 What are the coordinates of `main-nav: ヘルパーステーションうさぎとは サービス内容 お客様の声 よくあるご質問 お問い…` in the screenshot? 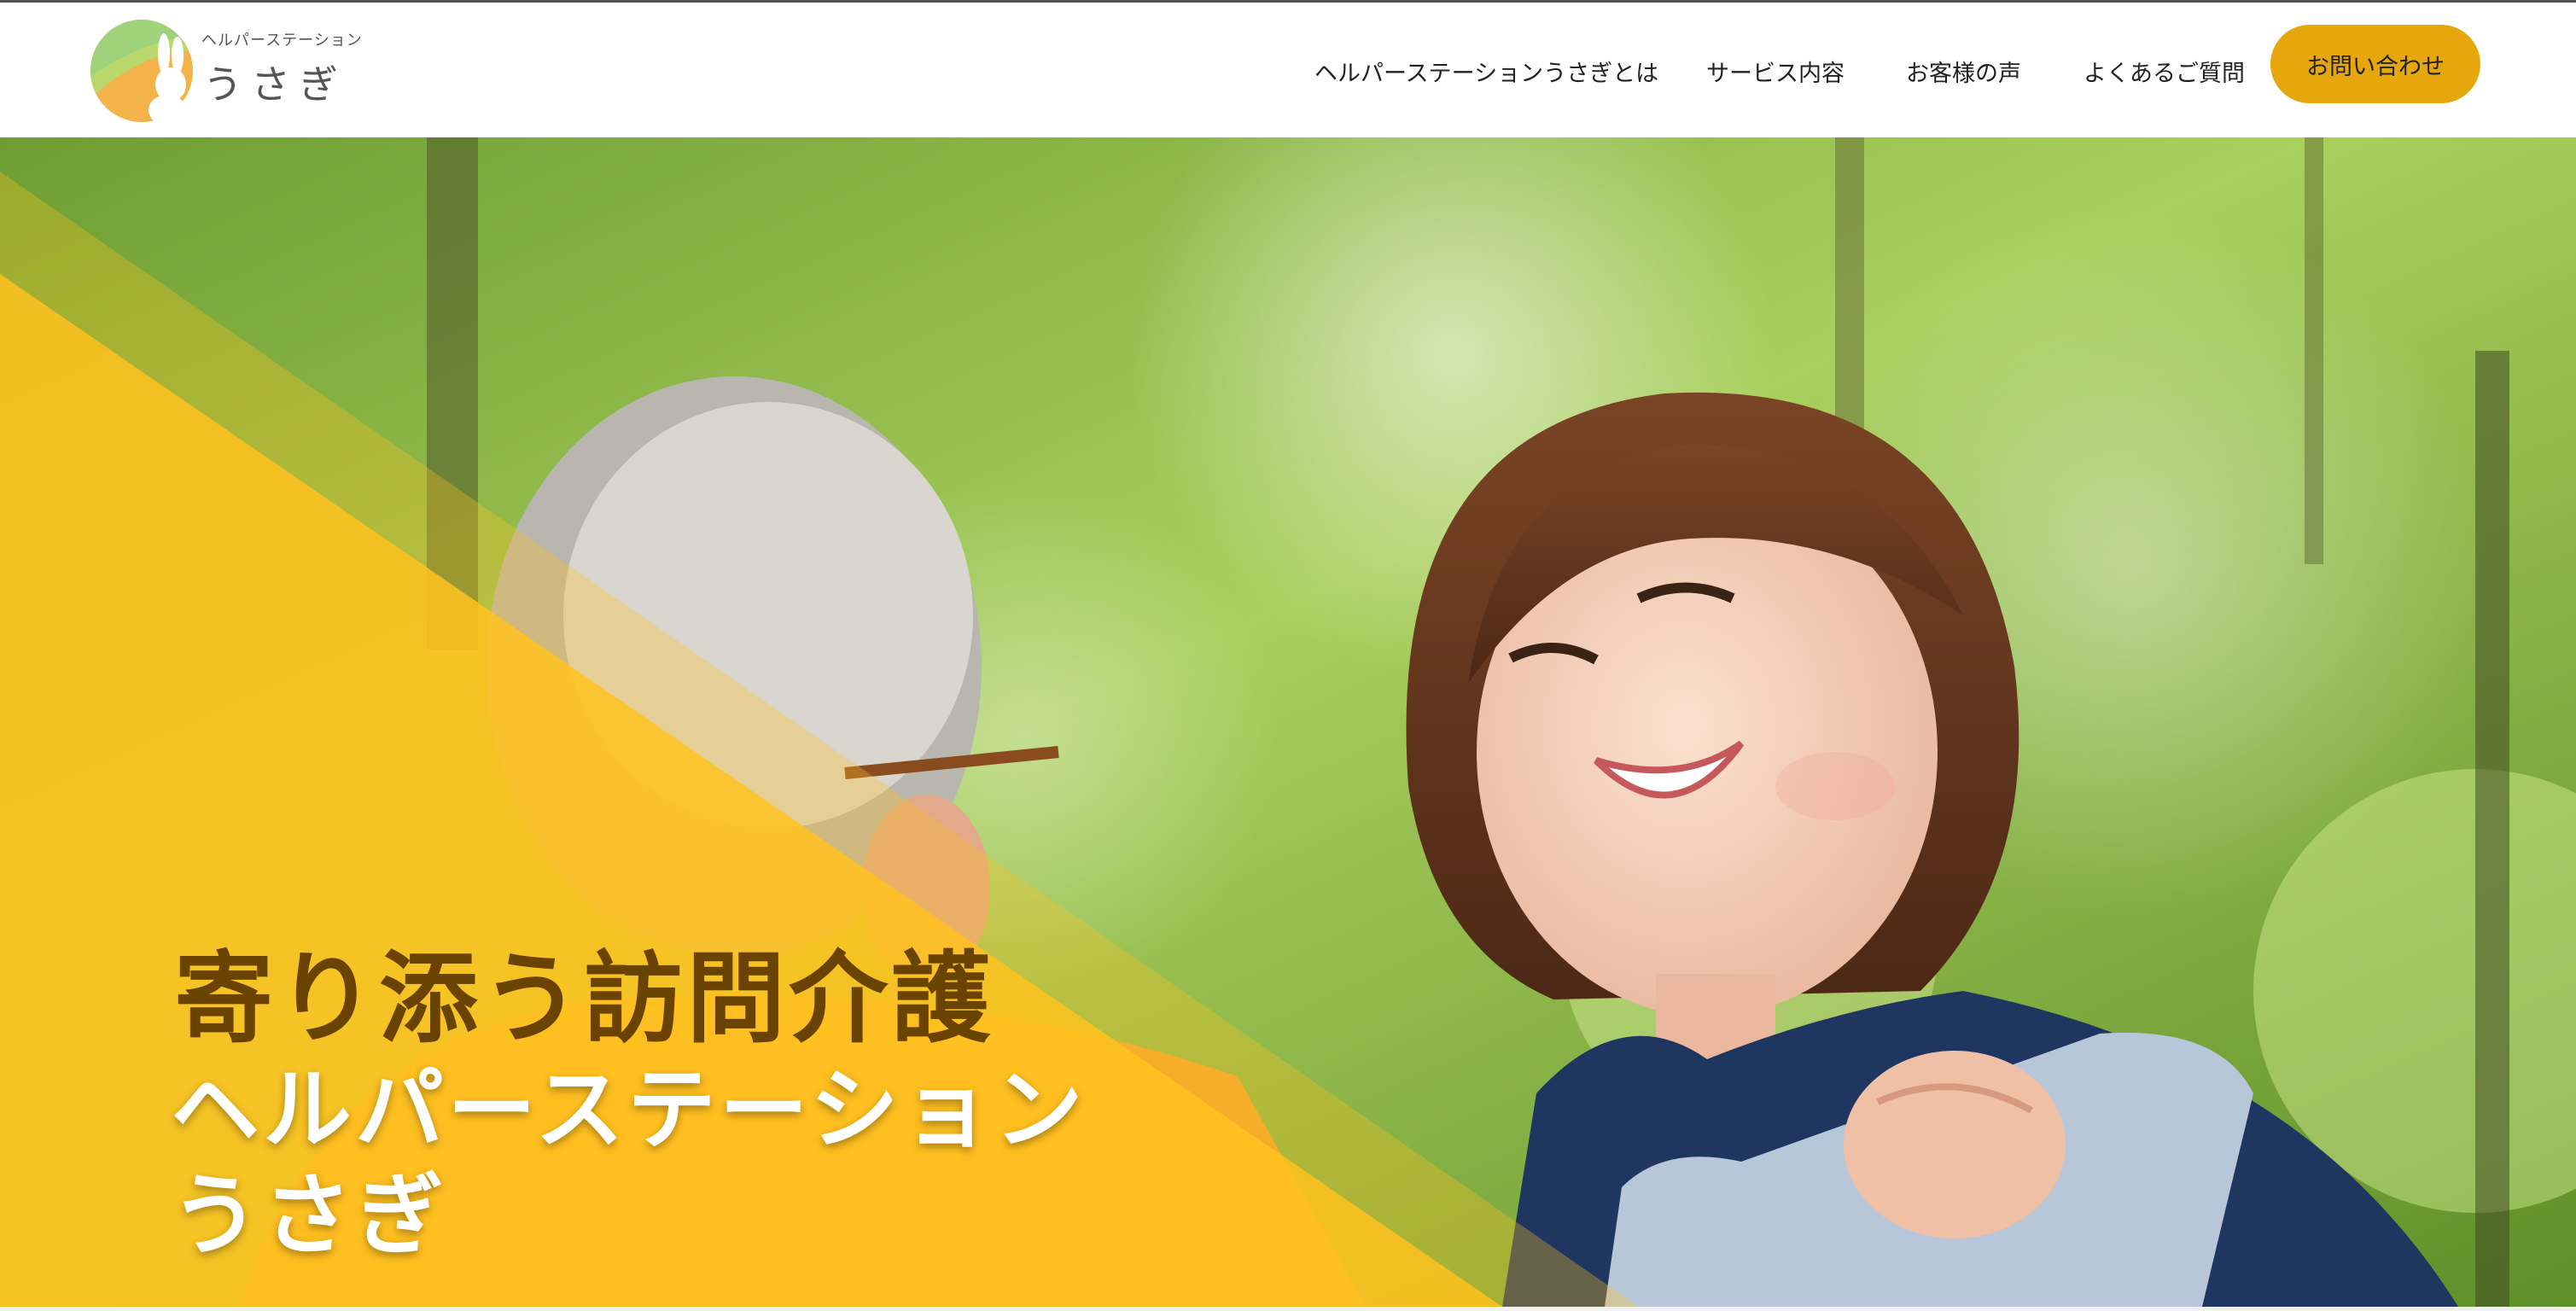 It's located at (1288, 70).